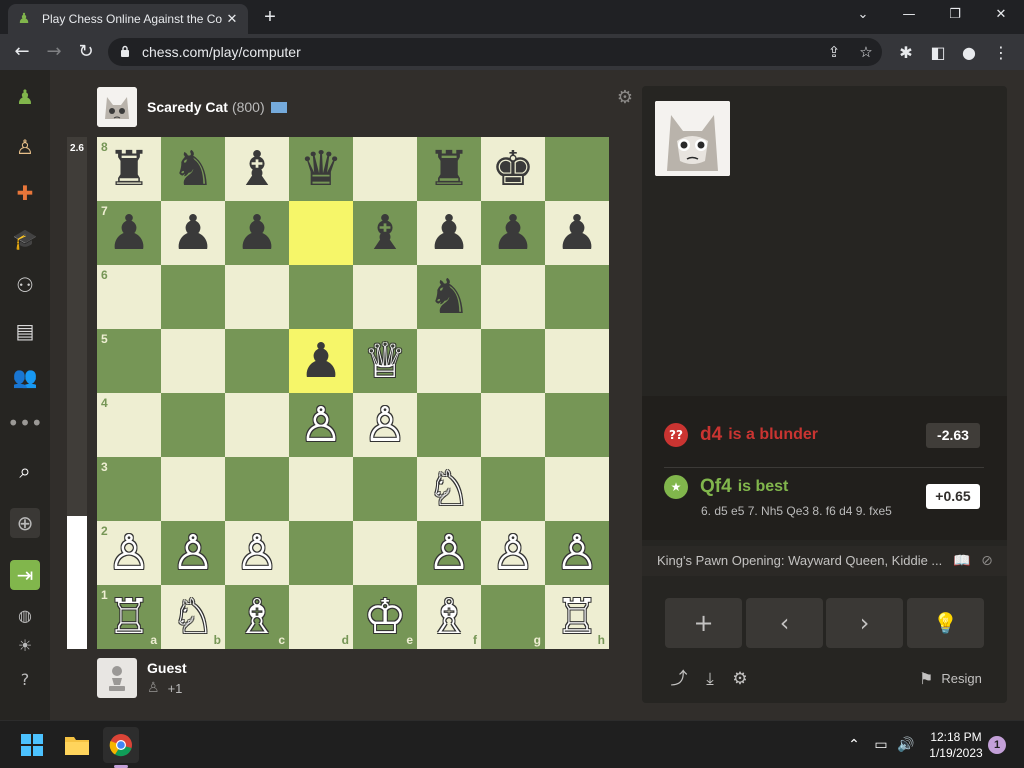 This screenshot has width=1024, height=768. I want to click on new-game-button: +, so click(703, 623).